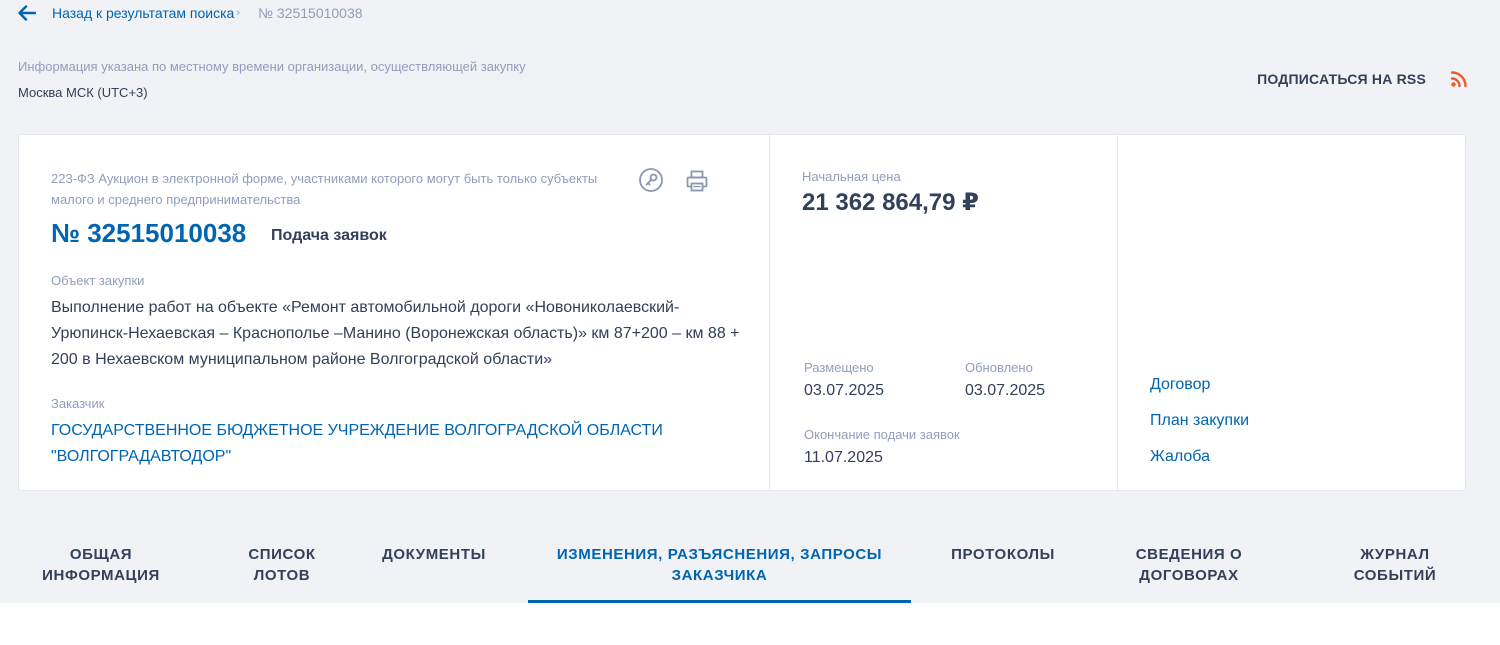  Describe the element at coordinates (750, 624) in the screenshot. I see `tab-content-area` at that location.